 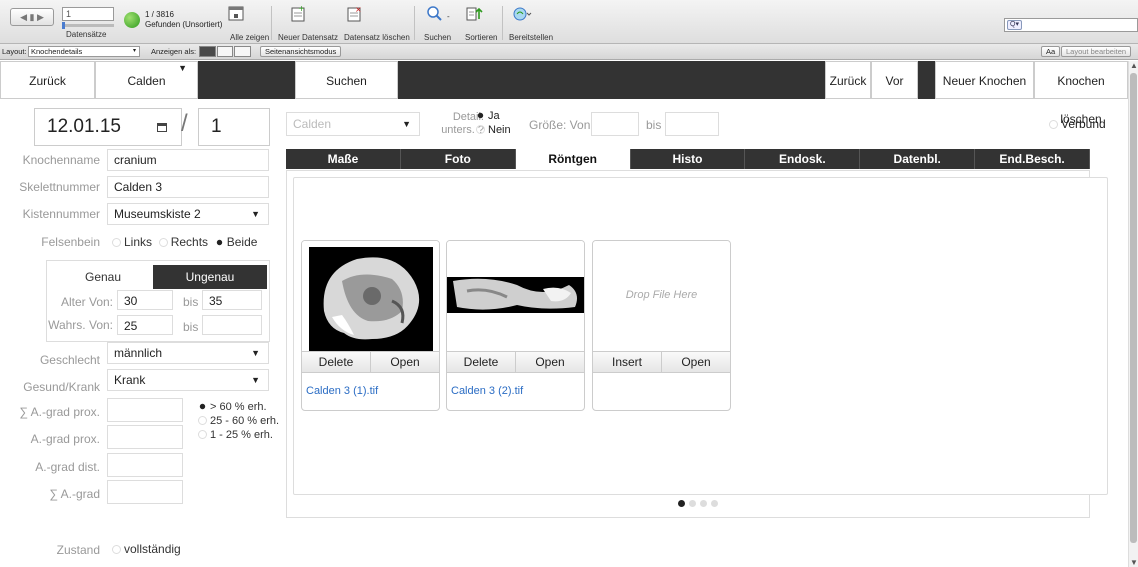 What do you see at coordinates (1081, 93) in the screenshot?
I see `delete-bone-button: Knochen löschen` at bounding box center [1081, 93].